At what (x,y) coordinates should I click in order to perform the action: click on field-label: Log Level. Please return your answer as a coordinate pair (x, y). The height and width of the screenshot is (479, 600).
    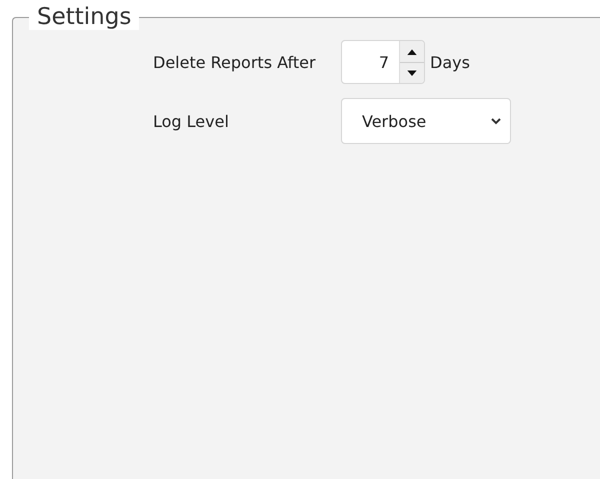
    Looking at the image, I should click on (191, 121).